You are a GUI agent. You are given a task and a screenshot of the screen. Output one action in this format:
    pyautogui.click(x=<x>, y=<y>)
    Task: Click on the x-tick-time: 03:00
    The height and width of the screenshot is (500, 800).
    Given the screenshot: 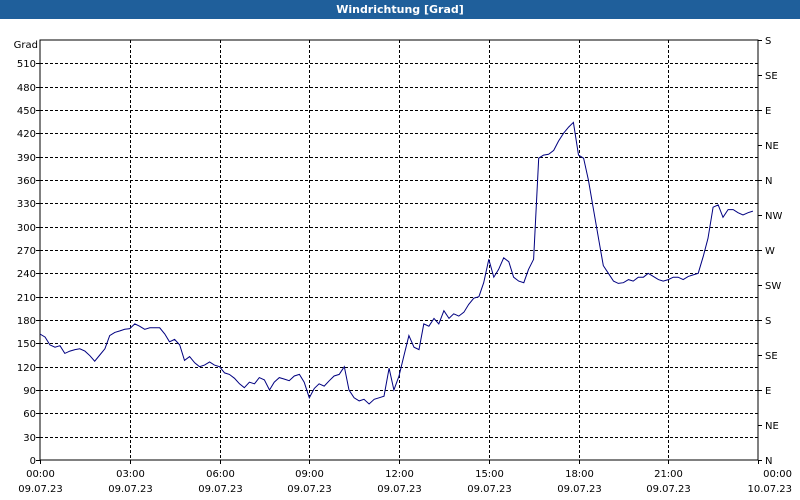 What is the action you would take?
    pyautogui.click(x=130, y=474)
    